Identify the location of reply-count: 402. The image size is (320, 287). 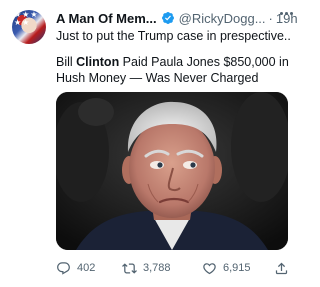
(86, 268).